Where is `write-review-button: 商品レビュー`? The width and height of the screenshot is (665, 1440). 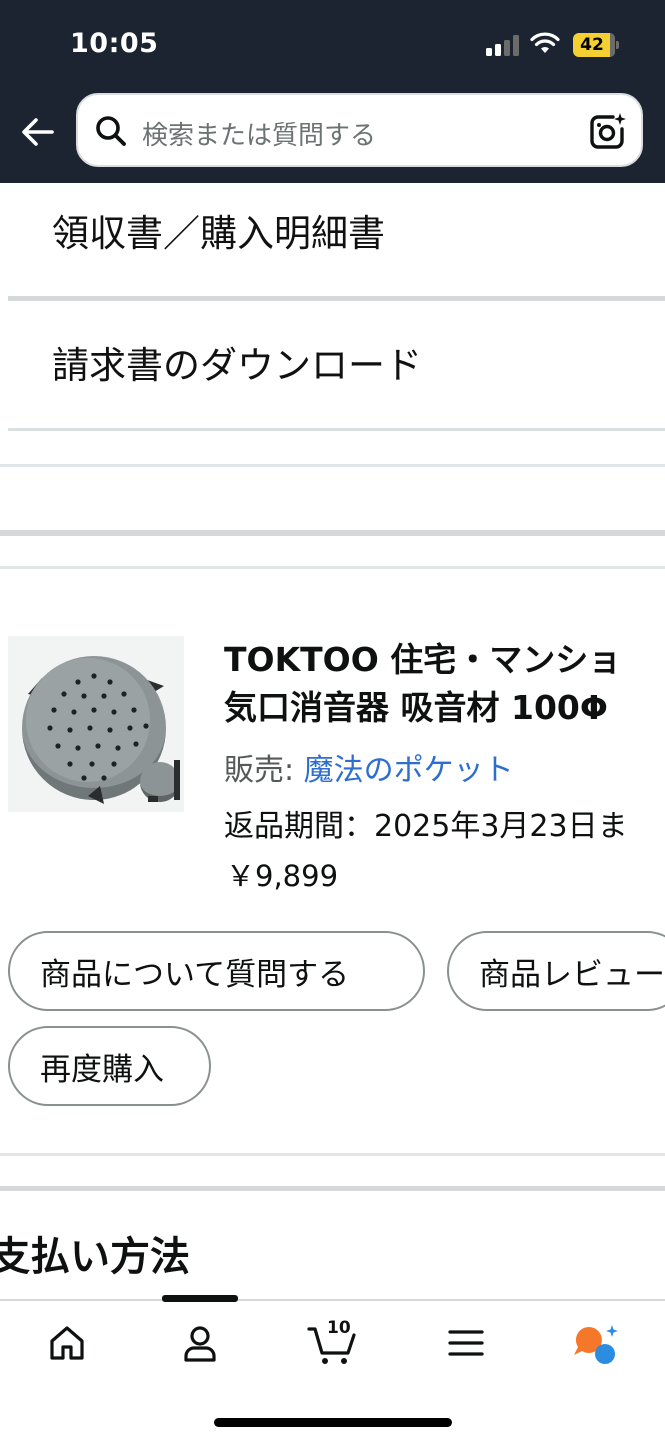
write-review-button: 商品レビュー is located at coordinates (556, 971).